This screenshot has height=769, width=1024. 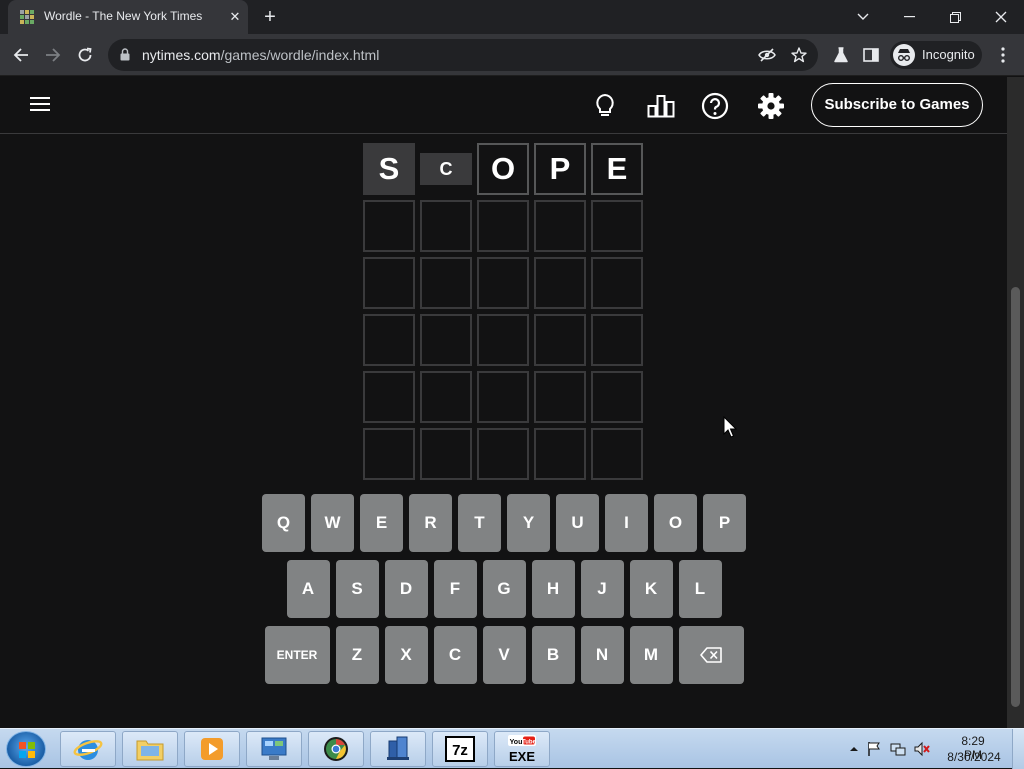 What do you see at coordinates (1003, 55) in the screenshot?
I see `chrome-menu-kebab-icon` at bounding box center [1003, 55].